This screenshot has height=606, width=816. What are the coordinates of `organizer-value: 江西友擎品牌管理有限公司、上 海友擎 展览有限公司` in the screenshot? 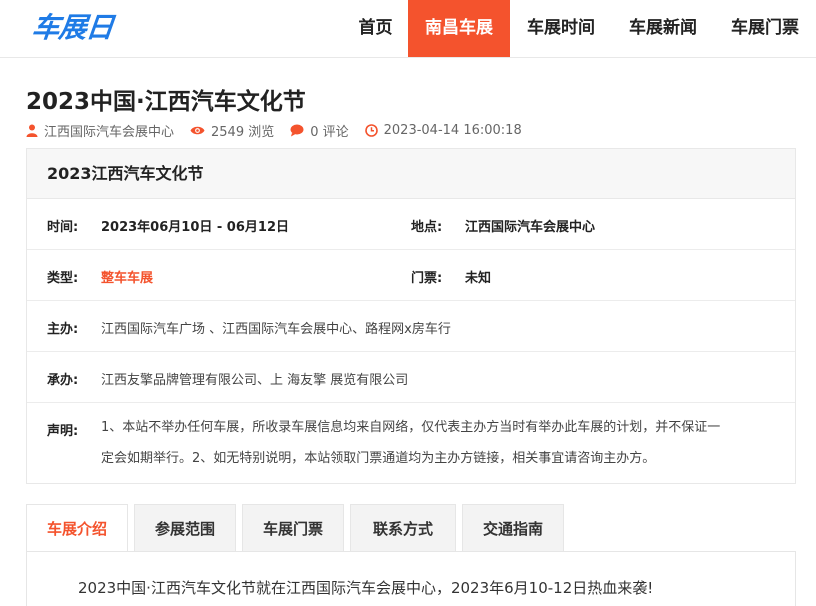 It's located at (255, 380).